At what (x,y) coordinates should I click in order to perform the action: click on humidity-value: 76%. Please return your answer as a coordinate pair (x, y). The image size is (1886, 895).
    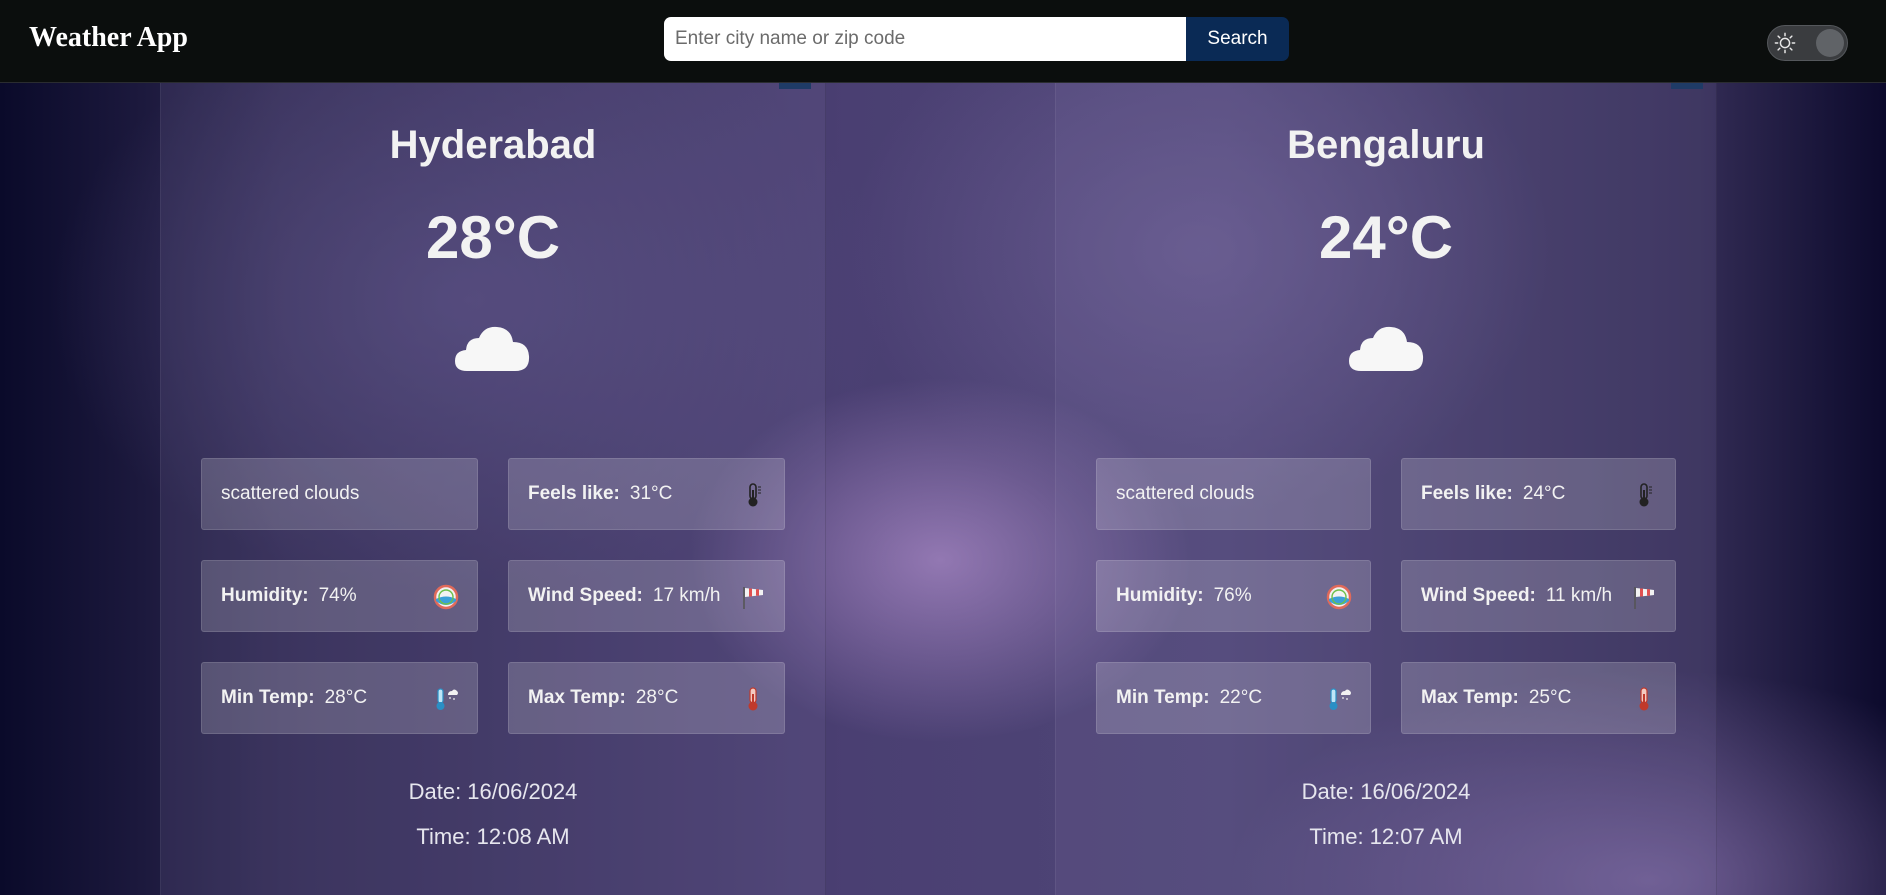
    Looking at the image, I should click on (1232, 595).